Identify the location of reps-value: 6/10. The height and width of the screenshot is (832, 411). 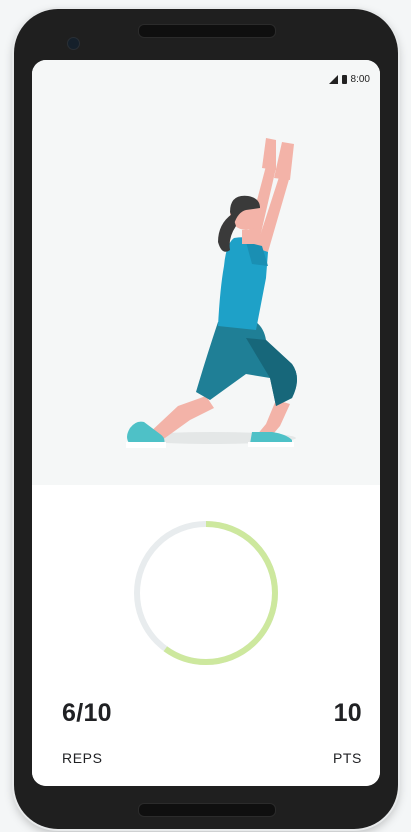
(87, 713).